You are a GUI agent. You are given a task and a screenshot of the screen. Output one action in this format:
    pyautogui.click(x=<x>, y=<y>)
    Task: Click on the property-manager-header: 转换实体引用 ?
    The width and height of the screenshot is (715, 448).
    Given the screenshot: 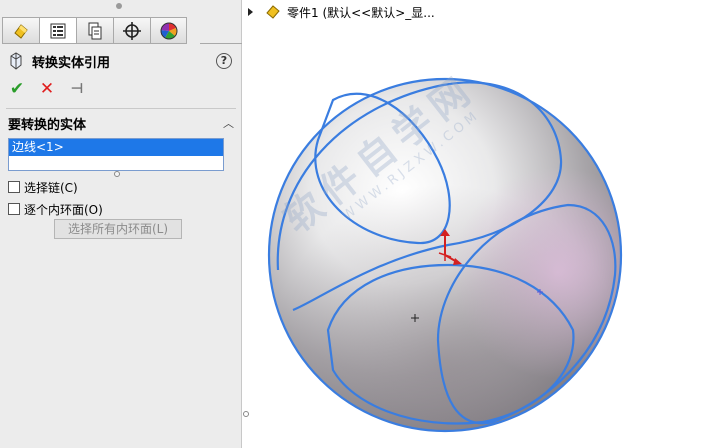 What is the action you would take?
    pyautogui.click(x=121, y=61)
    